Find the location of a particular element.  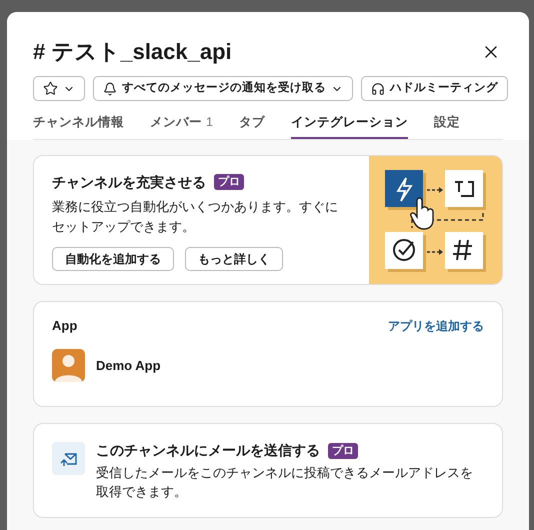

channel-title: # テスト_slack_api is located at coordinates (132, 52).